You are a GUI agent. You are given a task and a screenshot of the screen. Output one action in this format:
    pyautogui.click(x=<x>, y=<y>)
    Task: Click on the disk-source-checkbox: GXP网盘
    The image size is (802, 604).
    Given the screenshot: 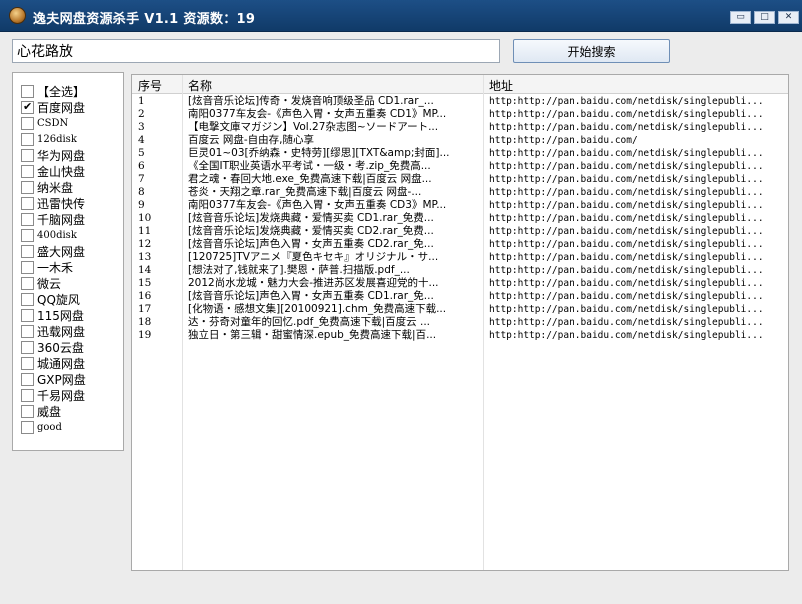 What is the action you would take?
    pyautogui.click(x=53, y=379)
    